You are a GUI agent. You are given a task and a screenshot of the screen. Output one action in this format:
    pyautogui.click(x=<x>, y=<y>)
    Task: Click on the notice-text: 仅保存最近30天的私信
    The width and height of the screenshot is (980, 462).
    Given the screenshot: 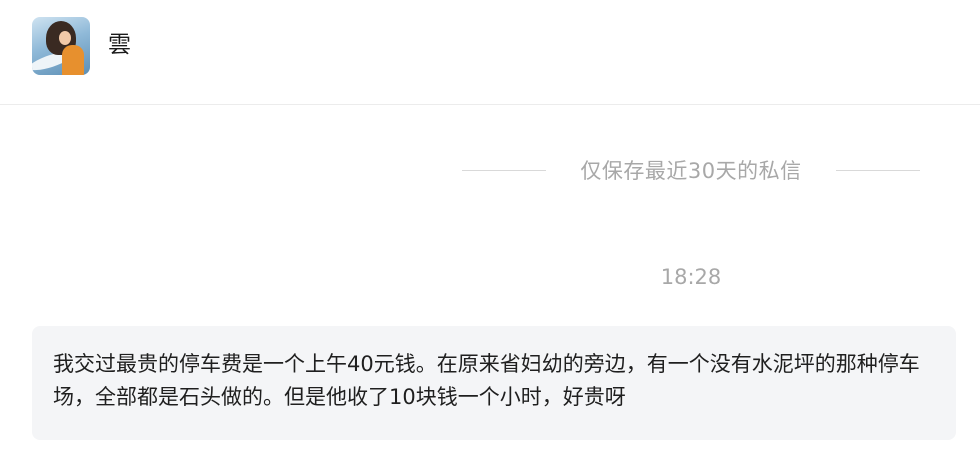 What is the action you would take?
    pyautogui.click(x=691, y=171)
    